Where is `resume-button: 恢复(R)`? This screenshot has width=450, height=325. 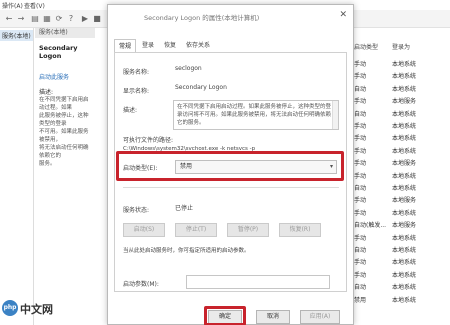
resume-button: 恢复(R) is located at coordinates (300, 230).